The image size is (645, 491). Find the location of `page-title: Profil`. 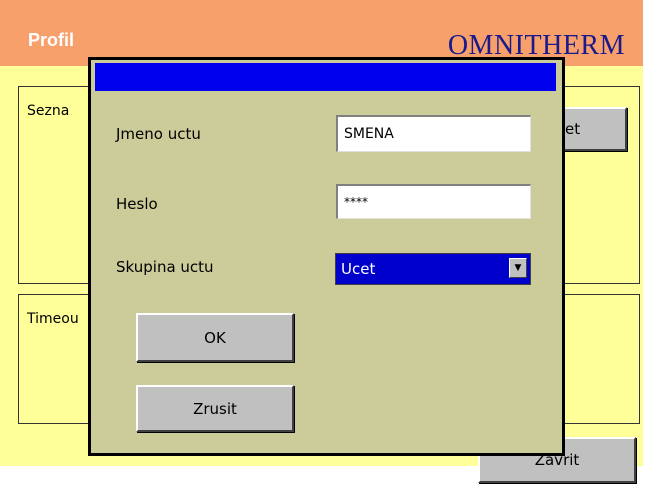

page-title: Profil is located at coordinates (51, 40).